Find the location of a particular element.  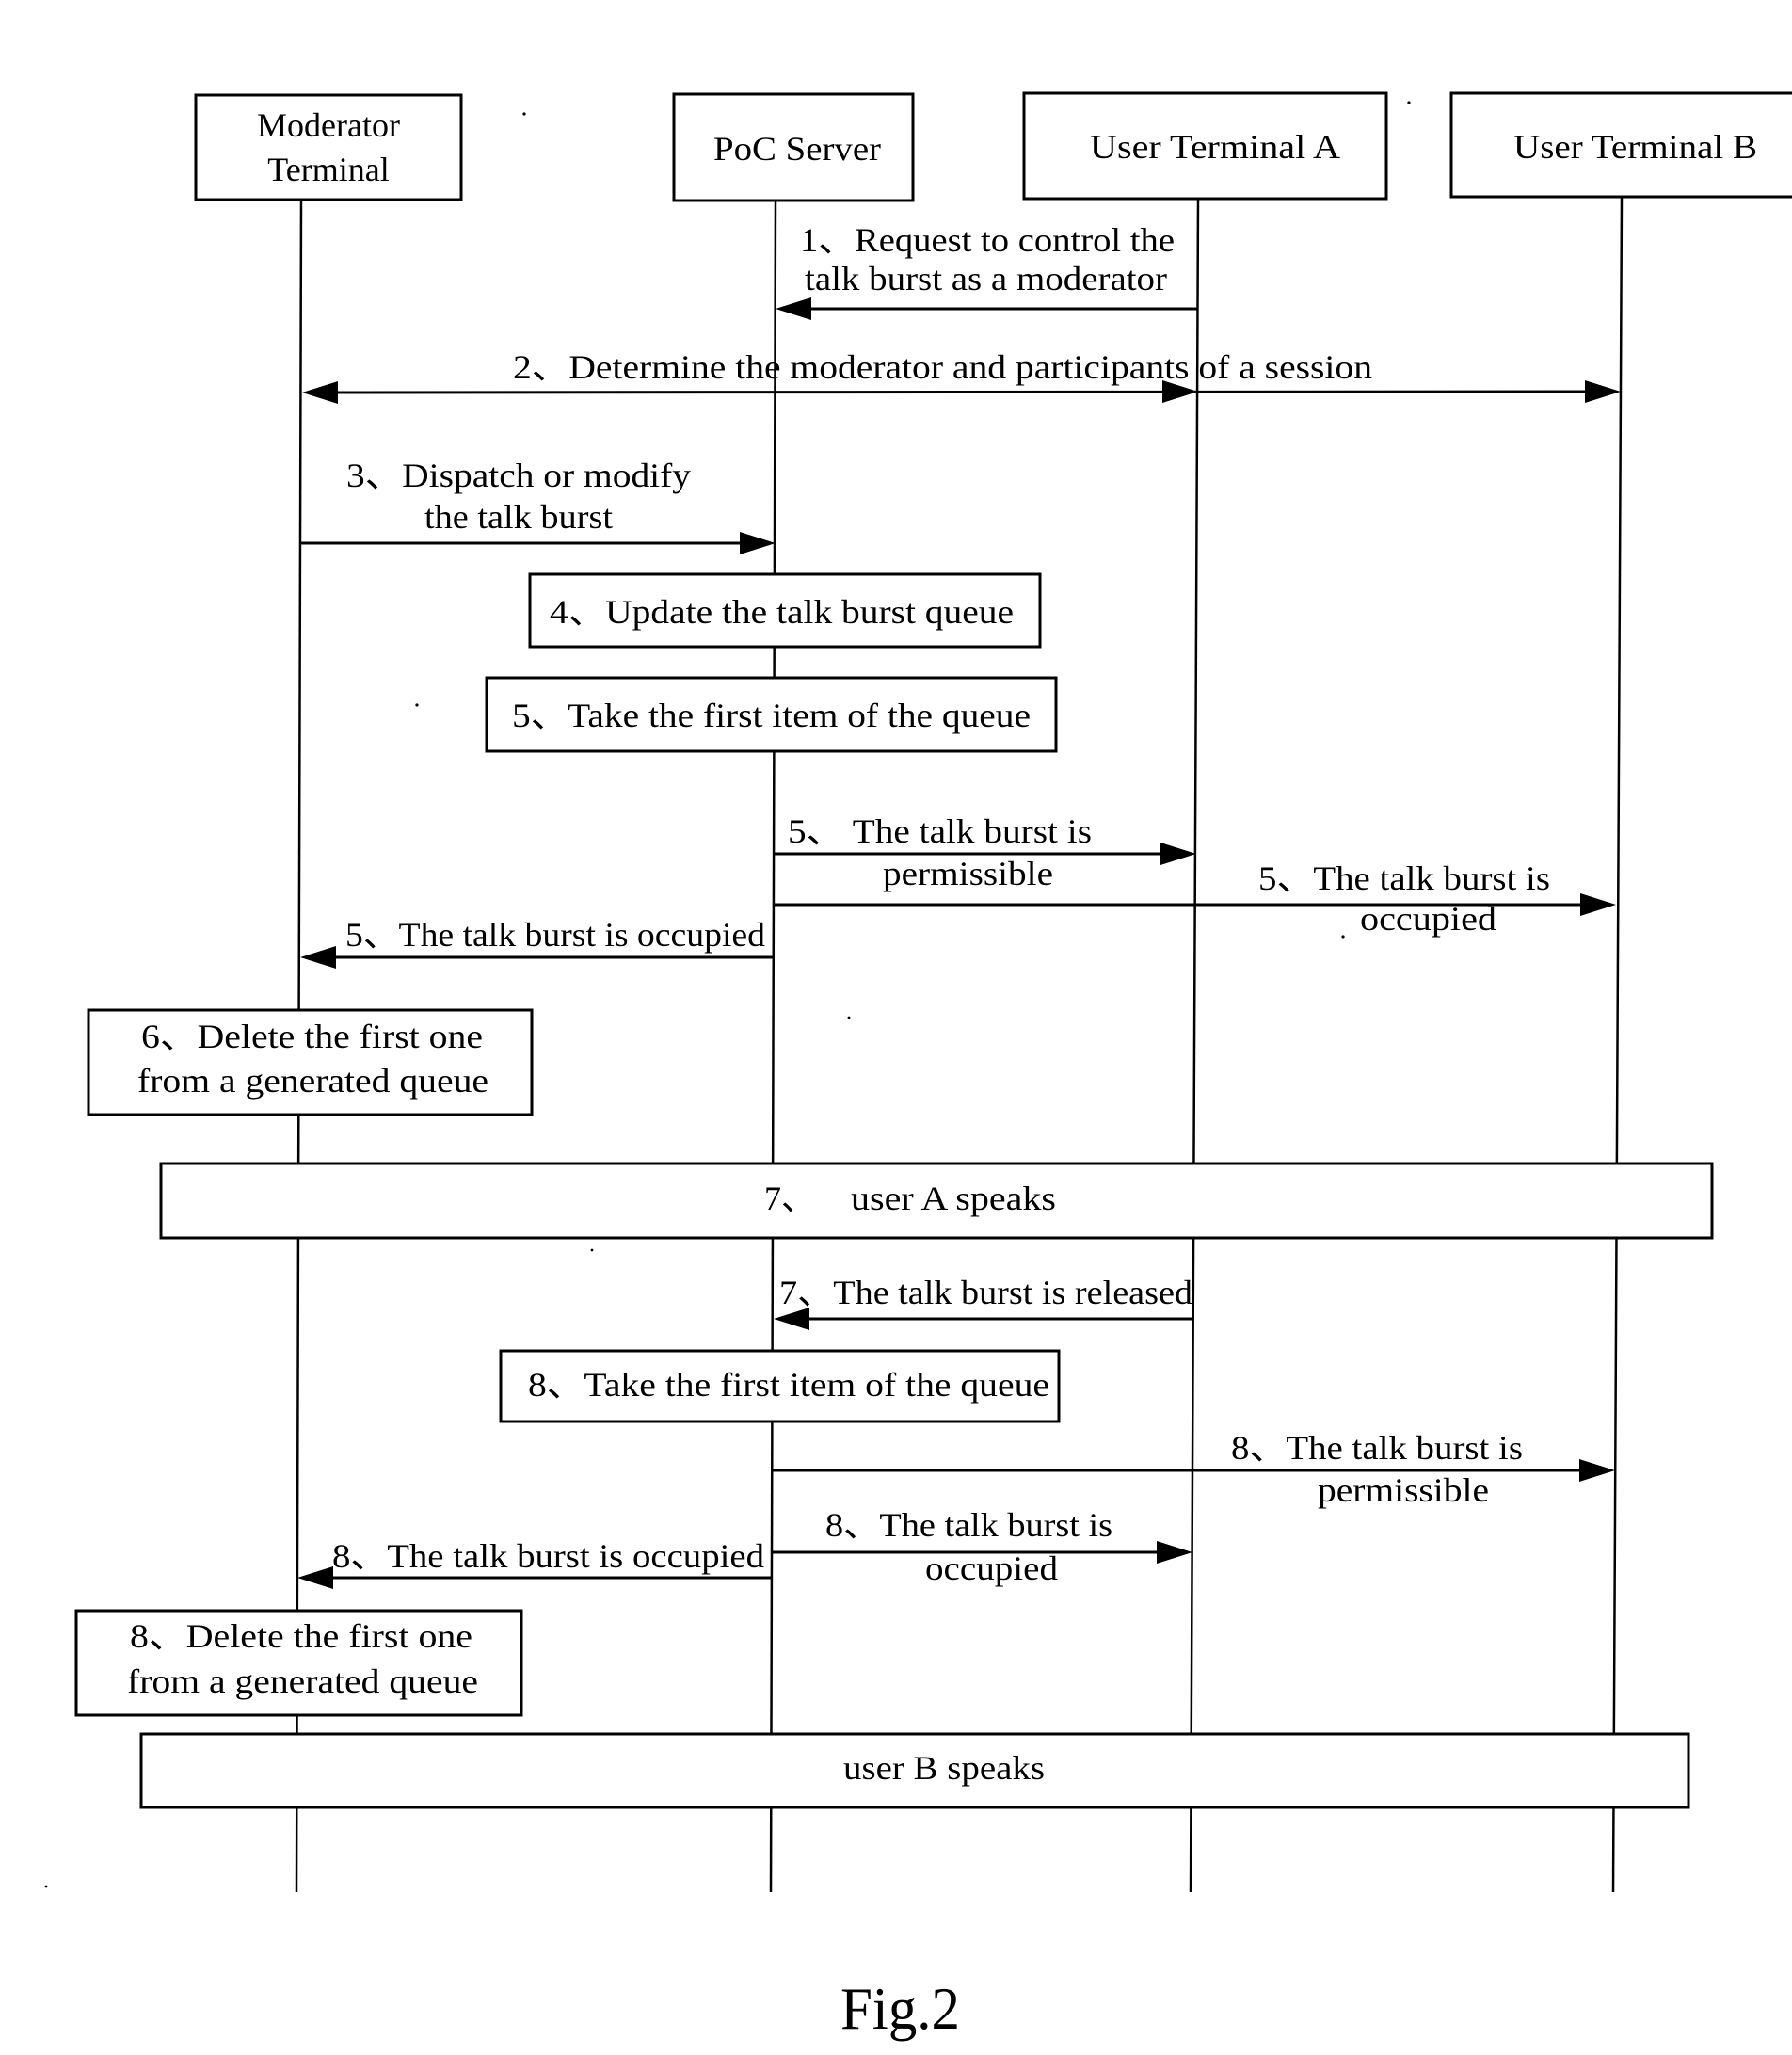

message-8-occupied-to-moderator: 8、The talk burst is occupied is located at coordinates (534, 1563).